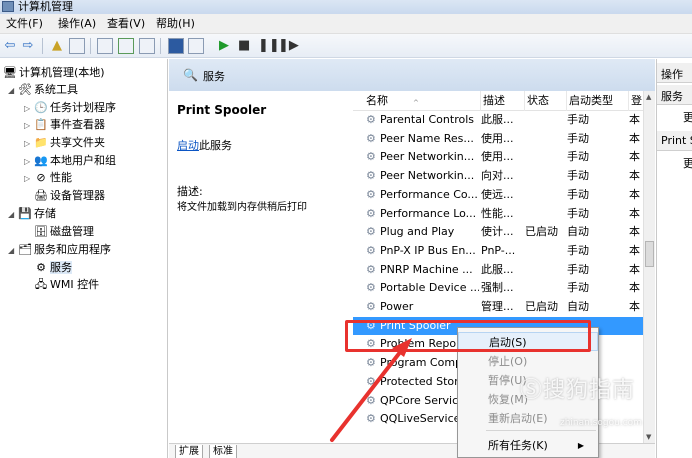 This screenshot has height=458, width=692. What do you see at coordinates (126, 23) in the screenshot?
I see `menu-view: 查看(V)` at bounding box center [126, 23].